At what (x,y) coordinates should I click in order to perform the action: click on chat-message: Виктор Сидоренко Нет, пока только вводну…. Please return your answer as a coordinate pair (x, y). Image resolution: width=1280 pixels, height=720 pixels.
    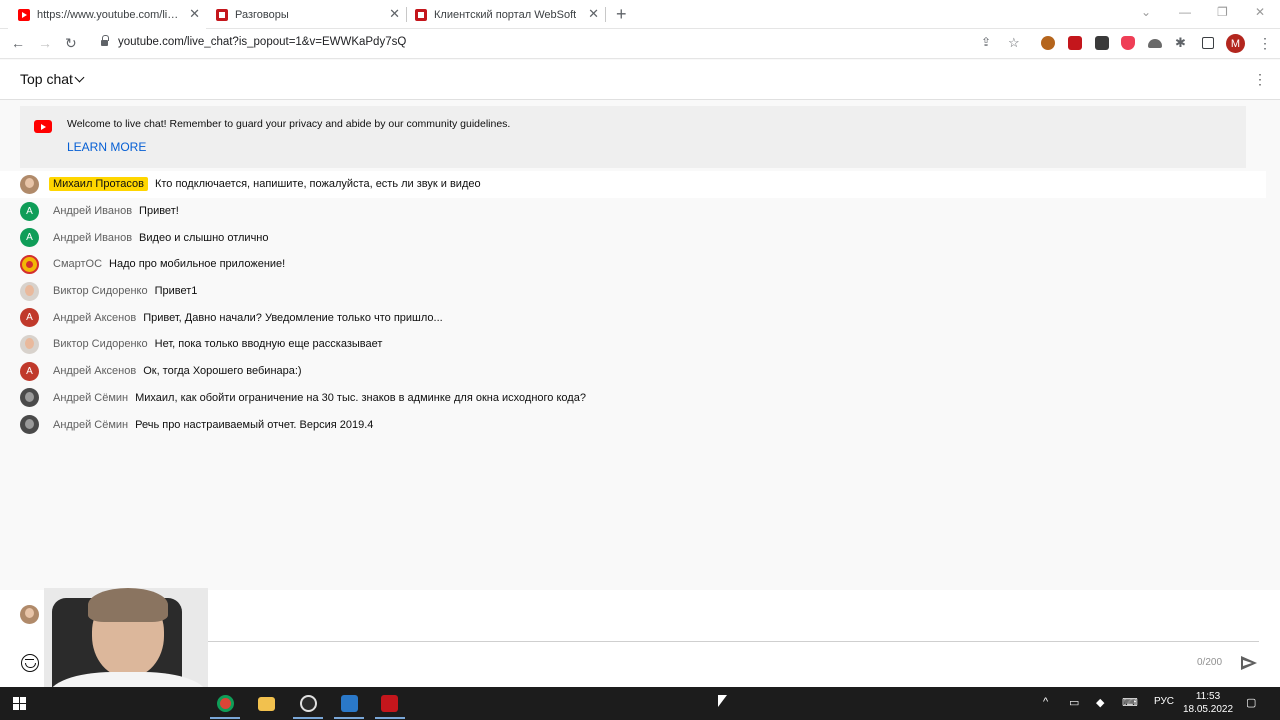
    Looking at the image, I should click on (633, 344).